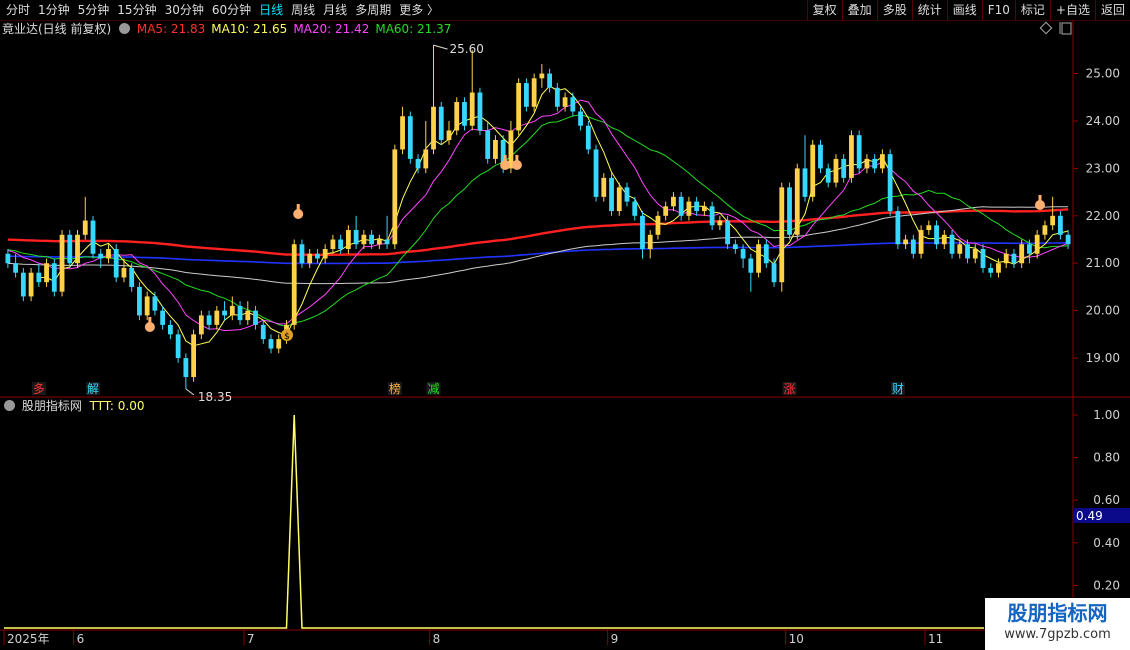 This screenshot has width=1130, height=650. Describe the element at coordinates (1103, 168) in the screenshot. I see `price-tick-label: 23.00` at that location.